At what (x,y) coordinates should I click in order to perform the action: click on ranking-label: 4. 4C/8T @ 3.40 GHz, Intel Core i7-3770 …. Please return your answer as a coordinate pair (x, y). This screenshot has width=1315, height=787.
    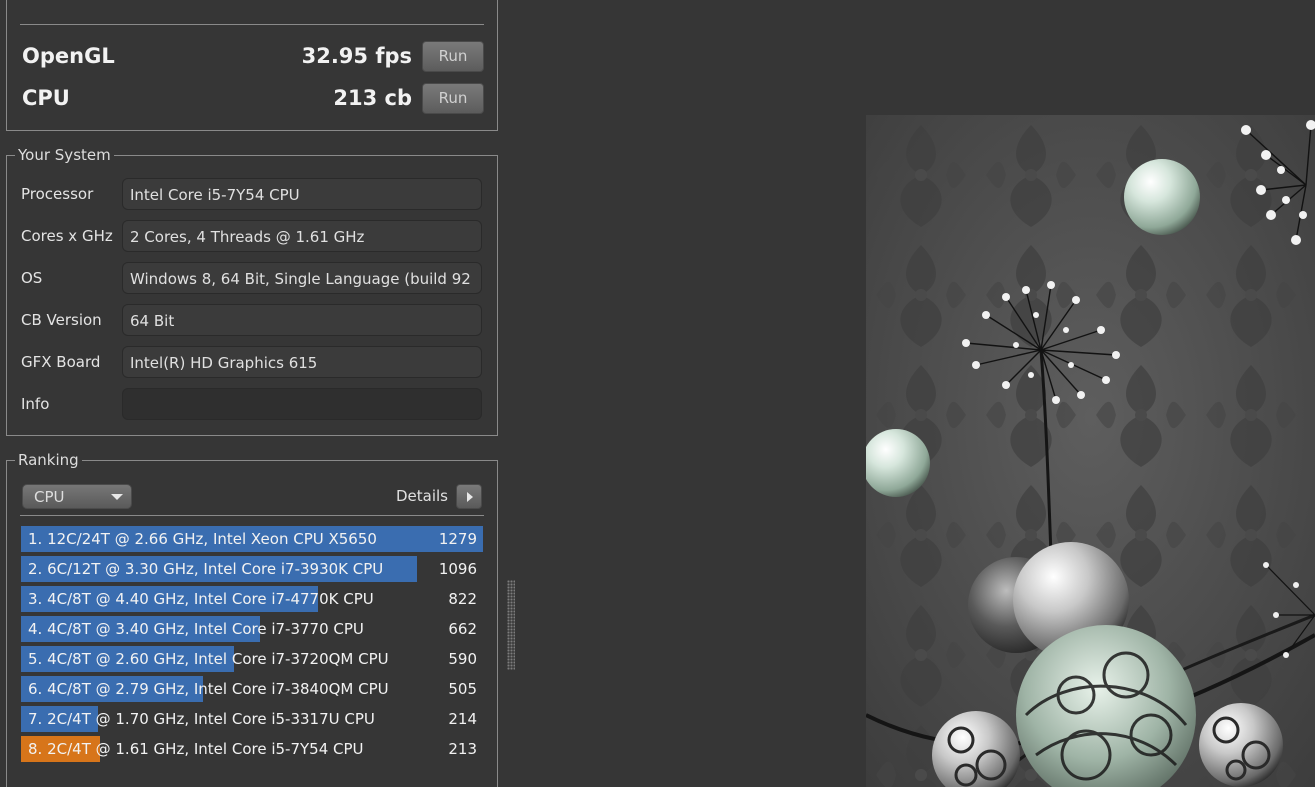
    Looking at the image, I should click on (196, 629).